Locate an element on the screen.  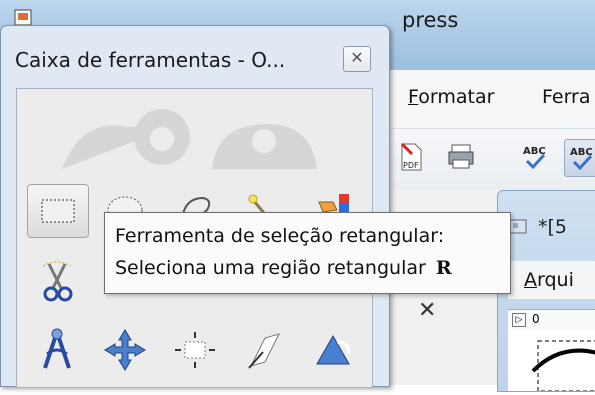
flip-tool is located at coordinates (333, 350).